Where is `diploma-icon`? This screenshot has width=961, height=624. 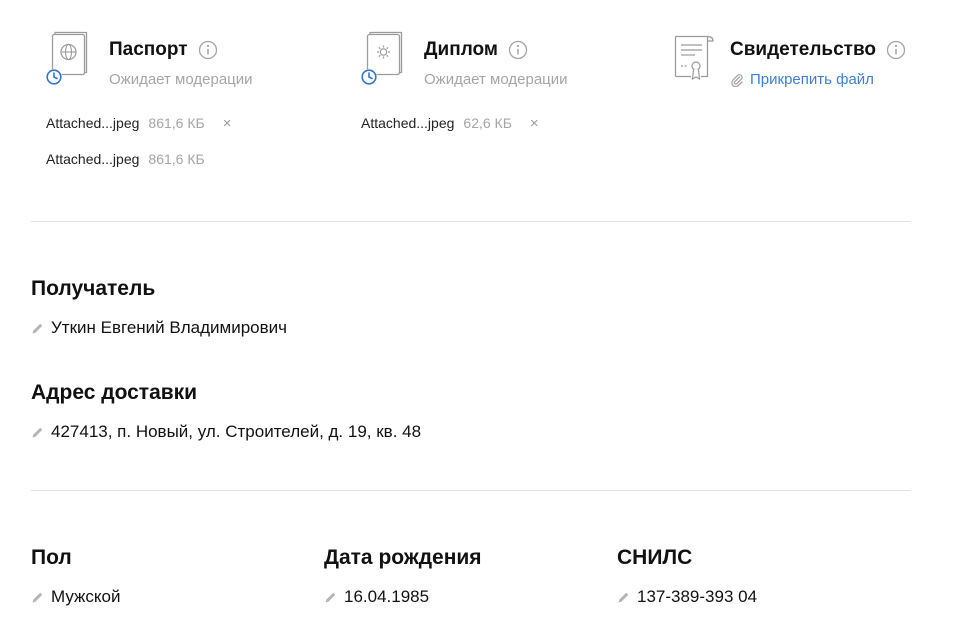 diploma-icon is located at coordinates (382, 58).